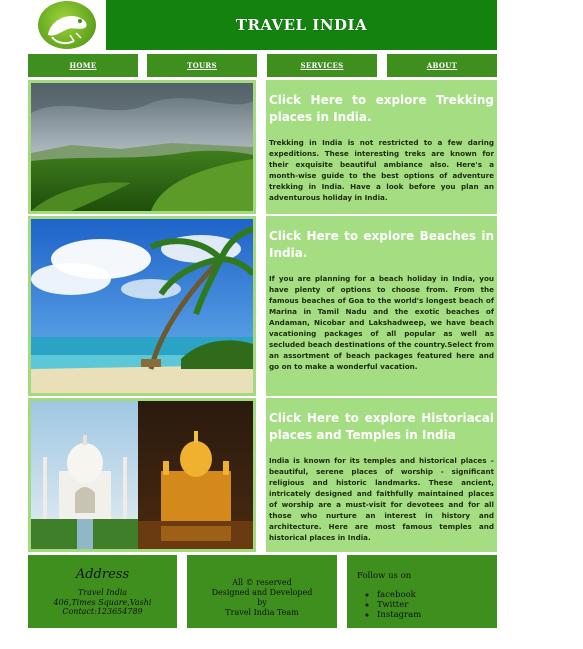 The width and height of the screenshot is (583, 649). I want to click on credits-line: Designed and Developed, so click(262, 592).